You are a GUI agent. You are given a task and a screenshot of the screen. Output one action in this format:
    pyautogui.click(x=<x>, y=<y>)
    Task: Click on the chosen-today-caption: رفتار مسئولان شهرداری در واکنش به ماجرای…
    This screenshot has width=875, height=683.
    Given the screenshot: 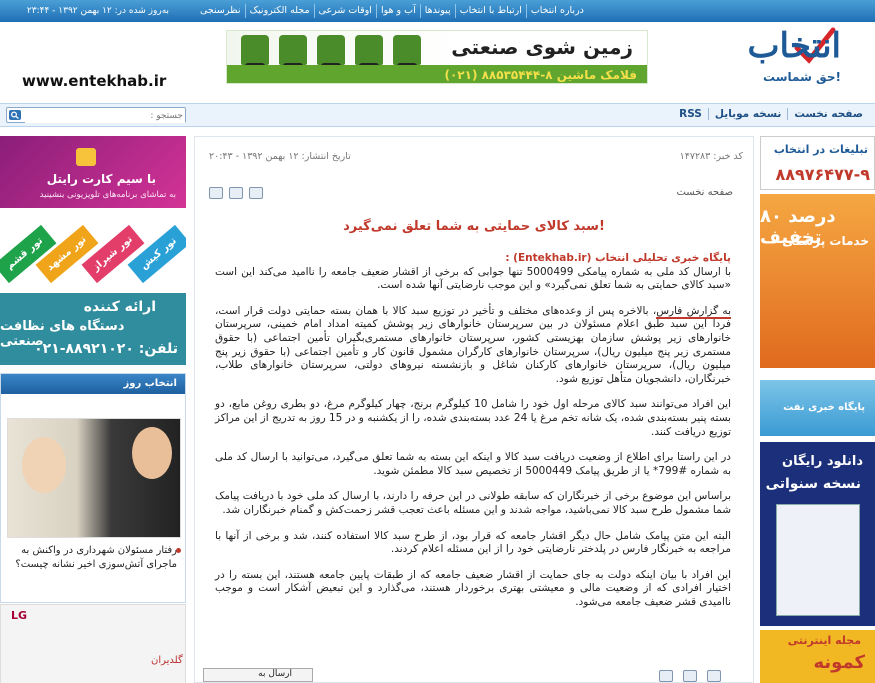 What is the action you would take?
    pyautogui.click(x=92, y=558)
    